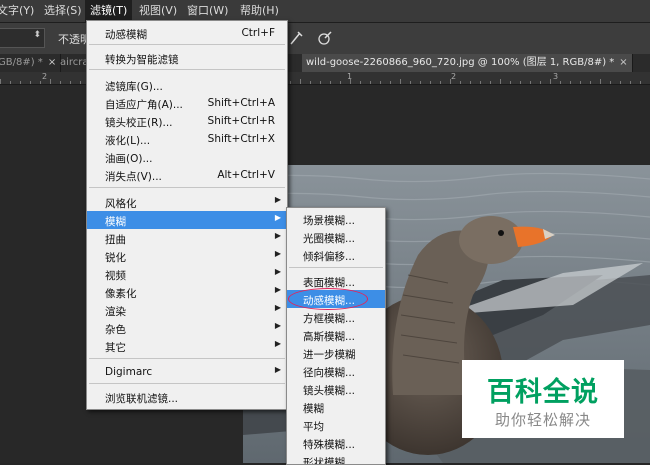 This screenshot has height=465, width=650. What do you see at coordinates (109, 11) in the screenshot?
I see `menu-filter: 滤镜(T)` at bounding box center [109, 11].